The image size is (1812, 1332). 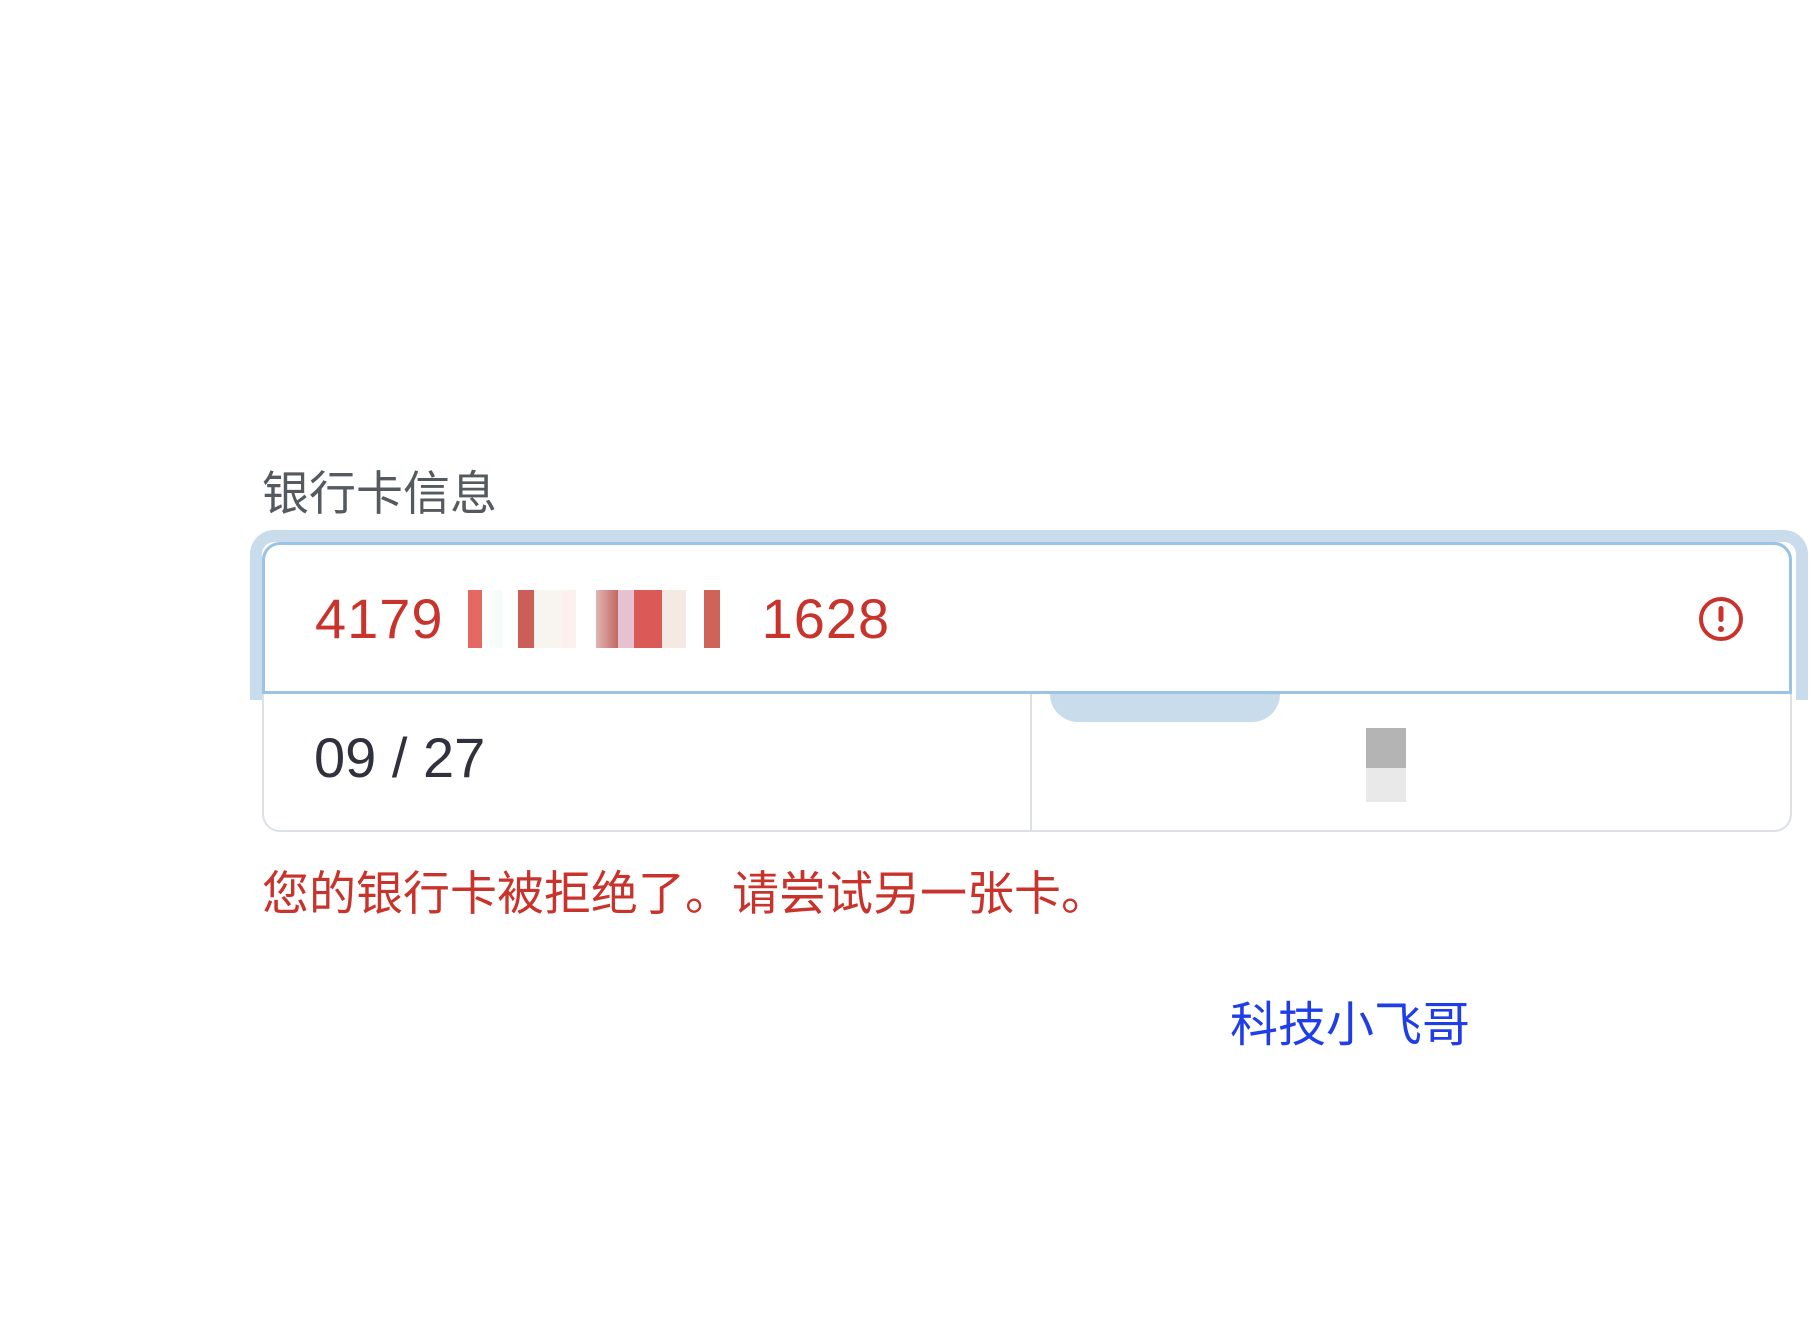 I want to click on card-declined-error: 您的银行卡被拒绝了。请尝试另一张卡。, so click(x=685, y=894).